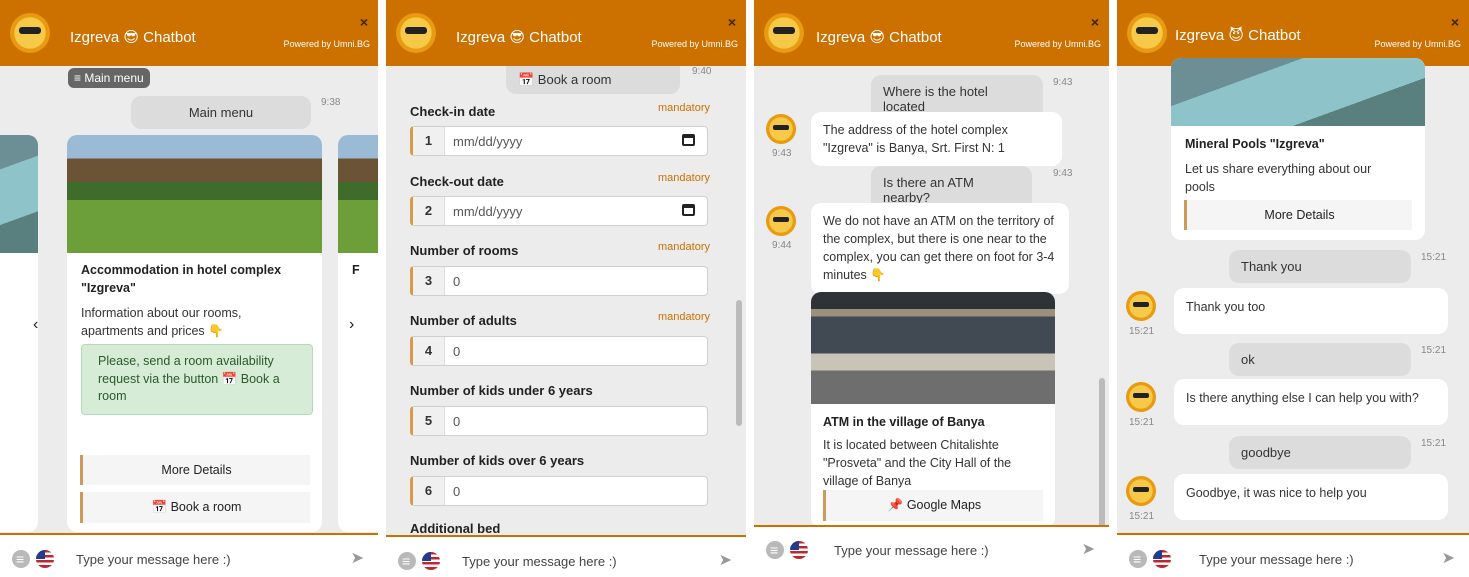  I want to click on bot-message: Goodbye, it was nice to help you, so click(1311, 497).